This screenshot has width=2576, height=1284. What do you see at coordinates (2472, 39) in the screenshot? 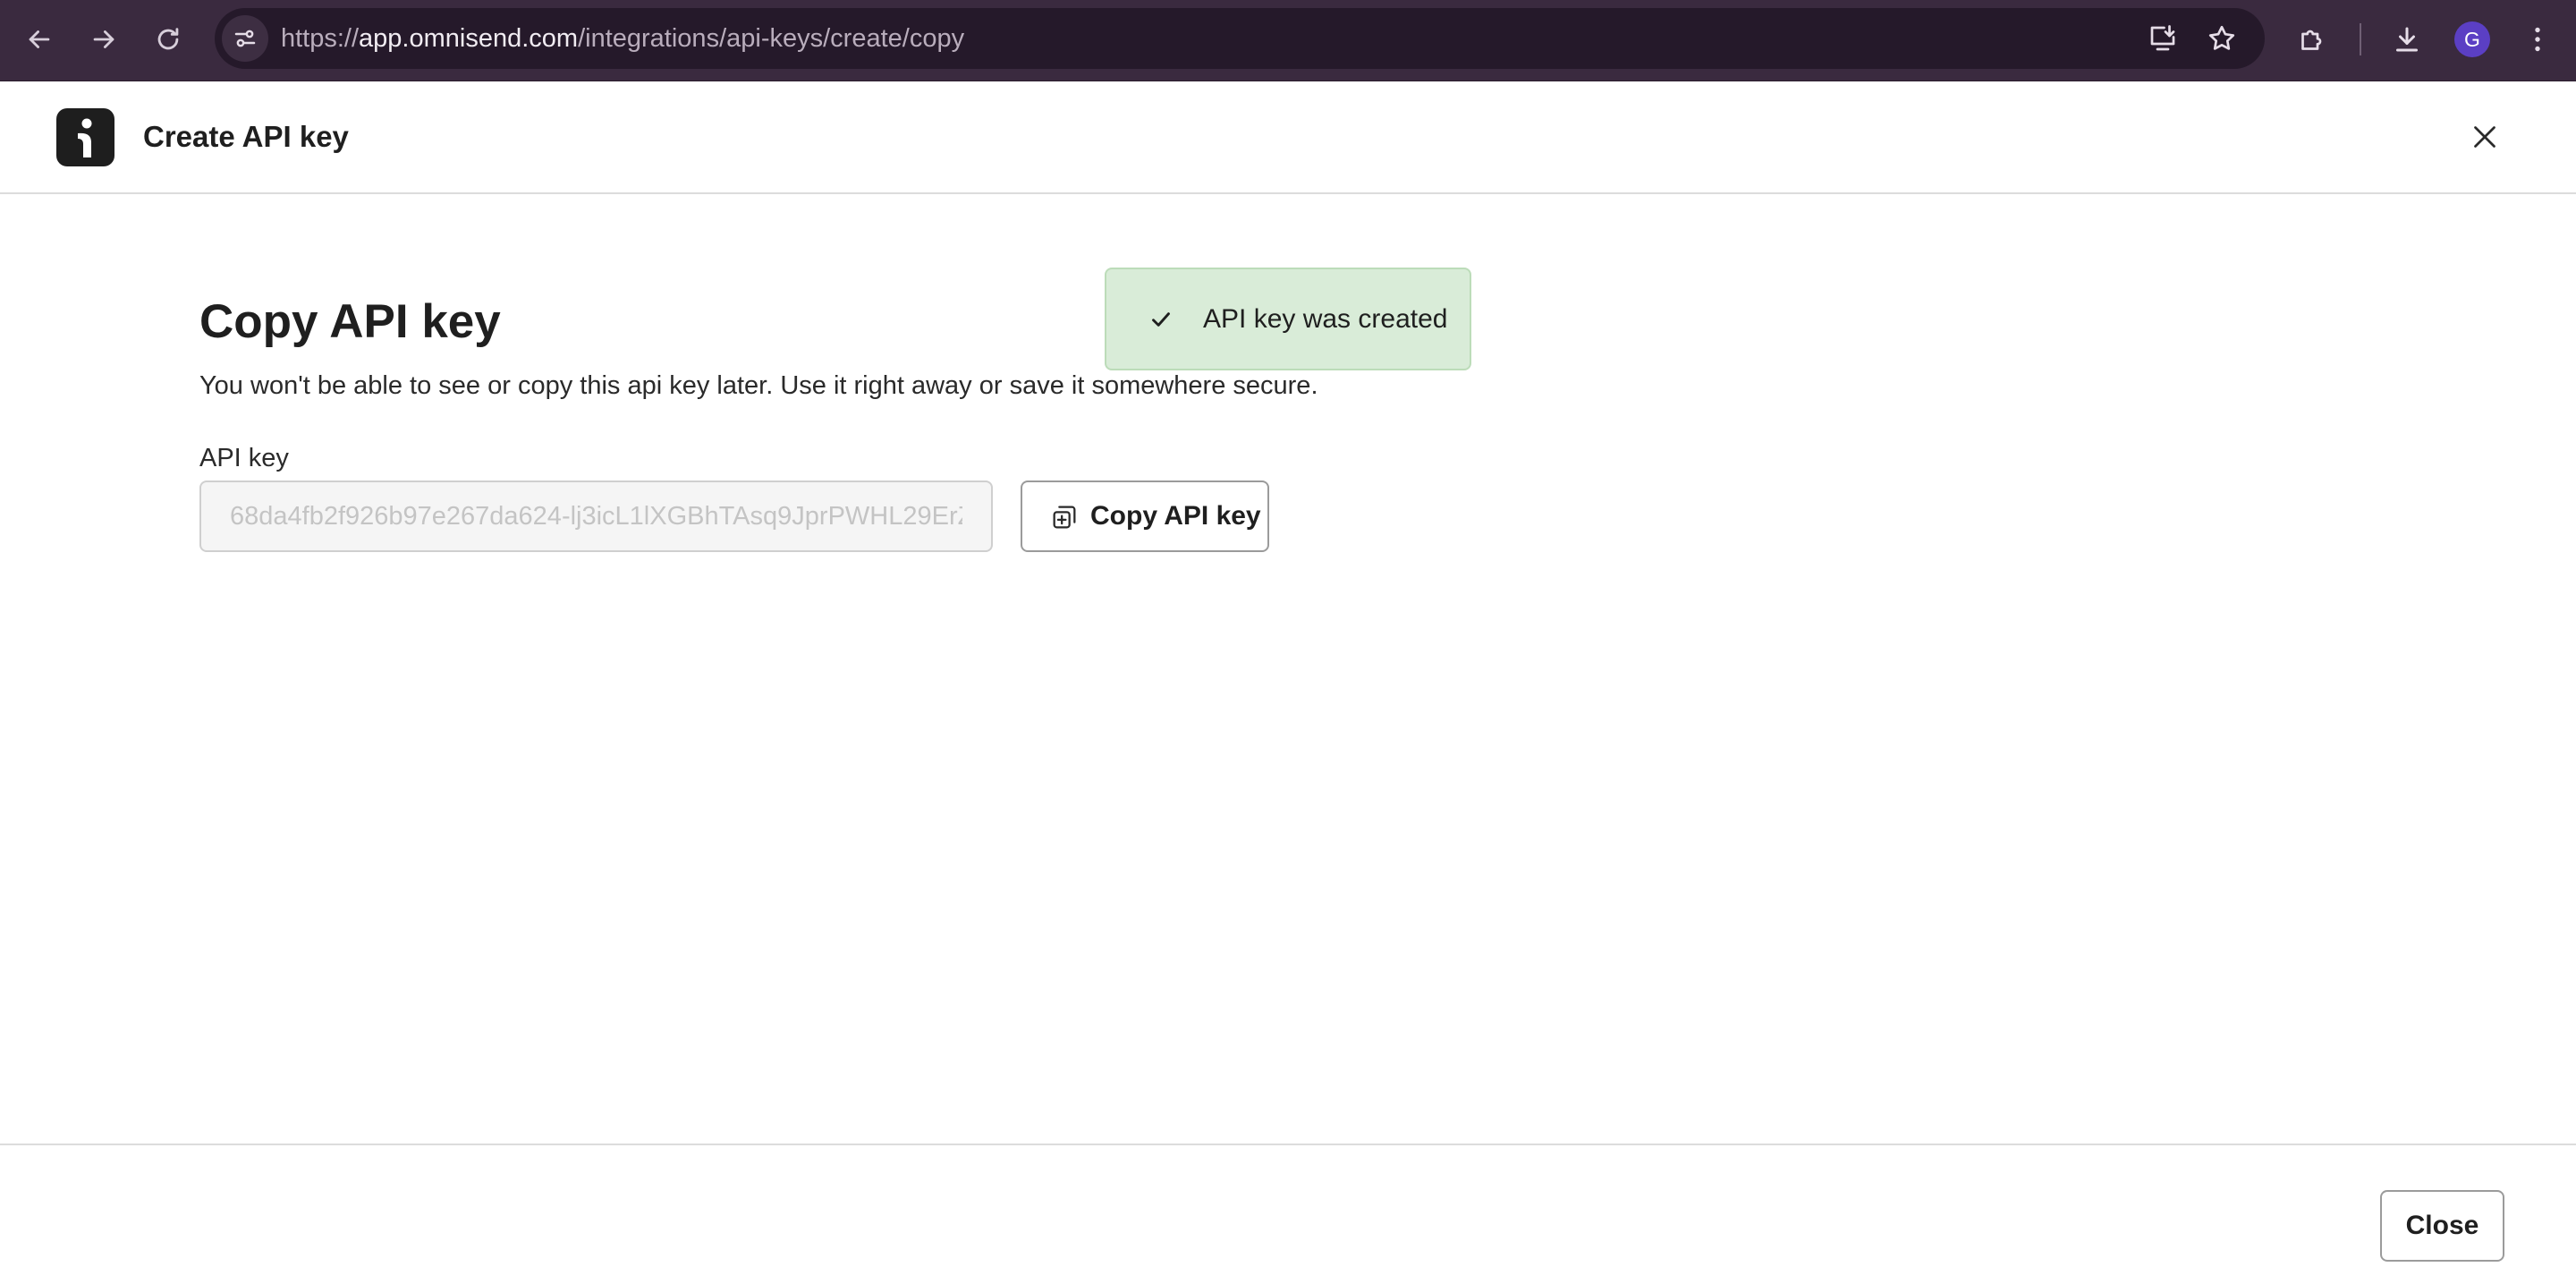
I see `profile-avatar: G` at bounding box center [2472, 39].